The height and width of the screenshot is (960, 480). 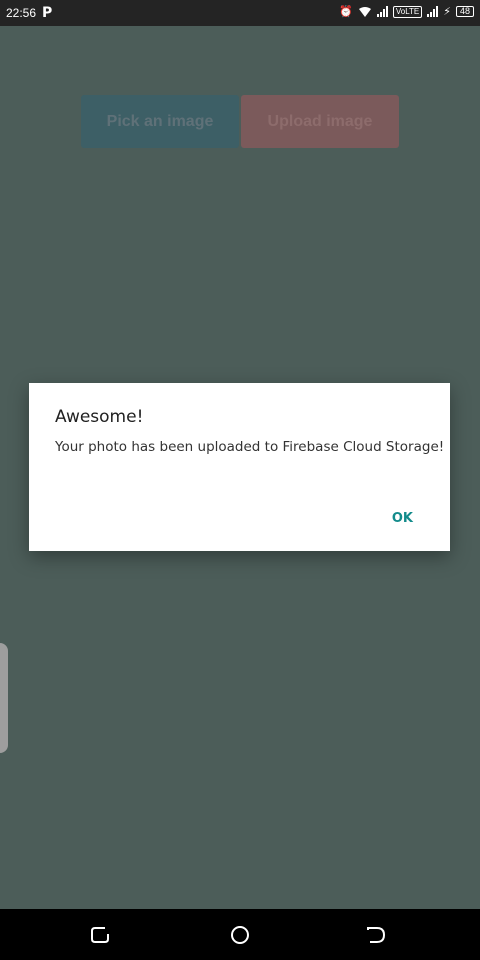 I want to click on back-icon, so click(x=376, y=935).